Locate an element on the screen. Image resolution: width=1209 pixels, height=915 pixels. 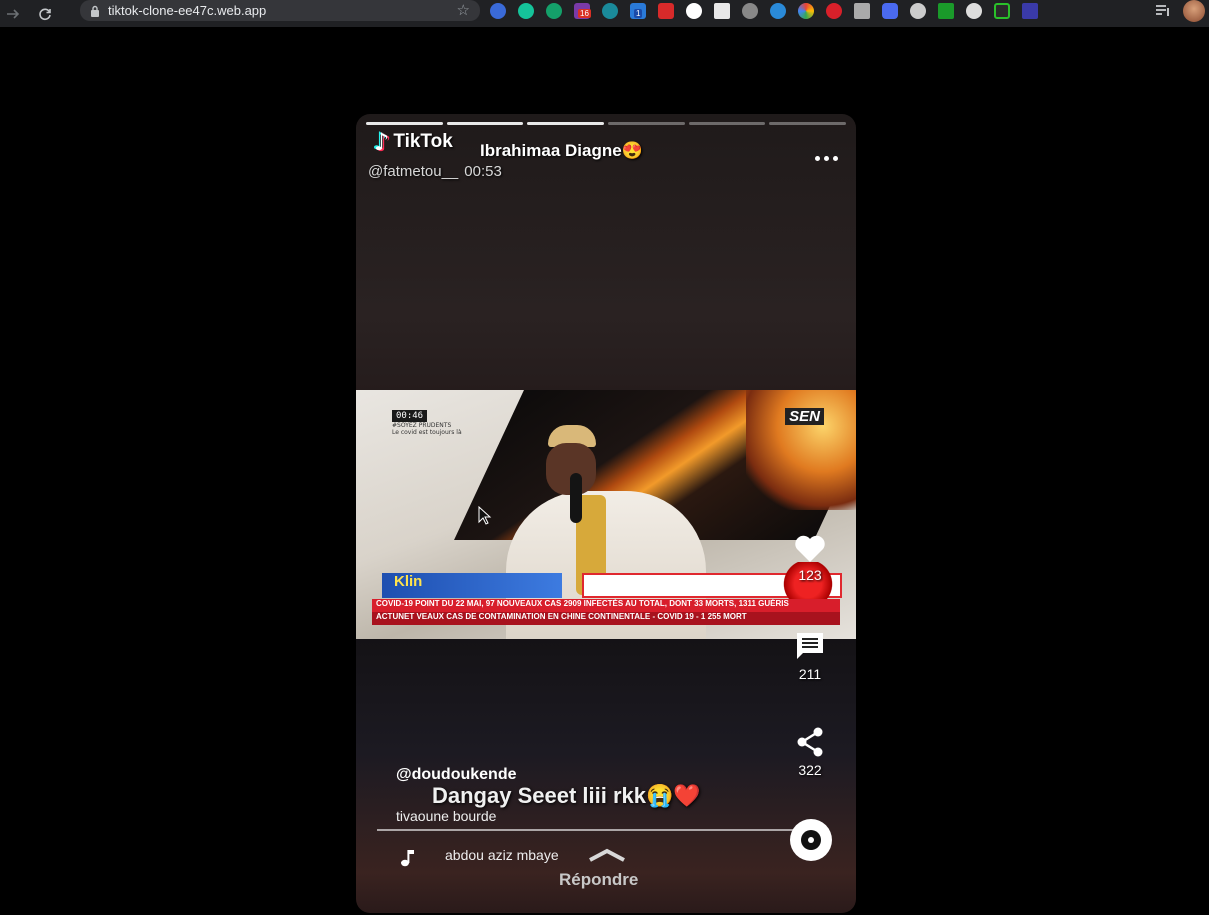
more-options-button is located at coordinates (826, 158).